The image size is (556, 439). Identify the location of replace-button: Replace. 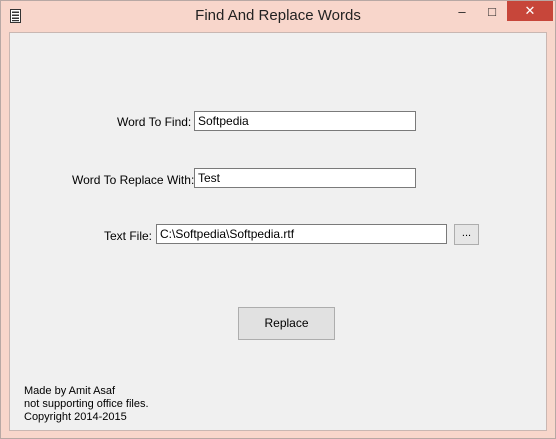
(286, 323).